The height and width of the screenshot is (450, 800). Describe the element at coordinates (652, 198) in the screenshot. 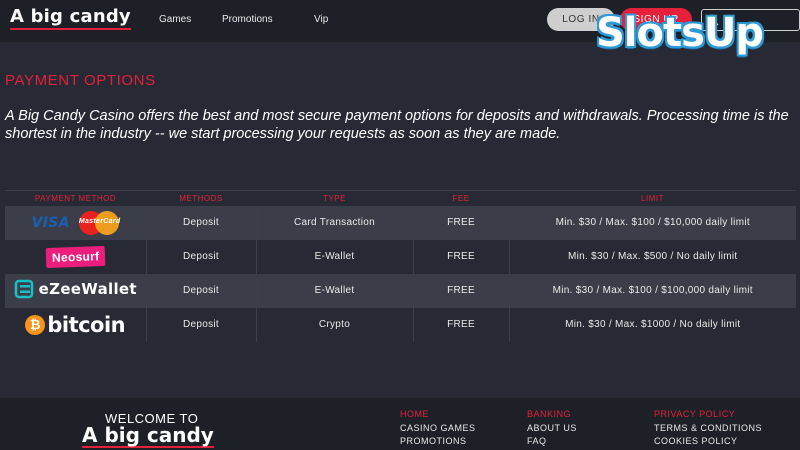

I see `header-limit: LIMIT` at that location.